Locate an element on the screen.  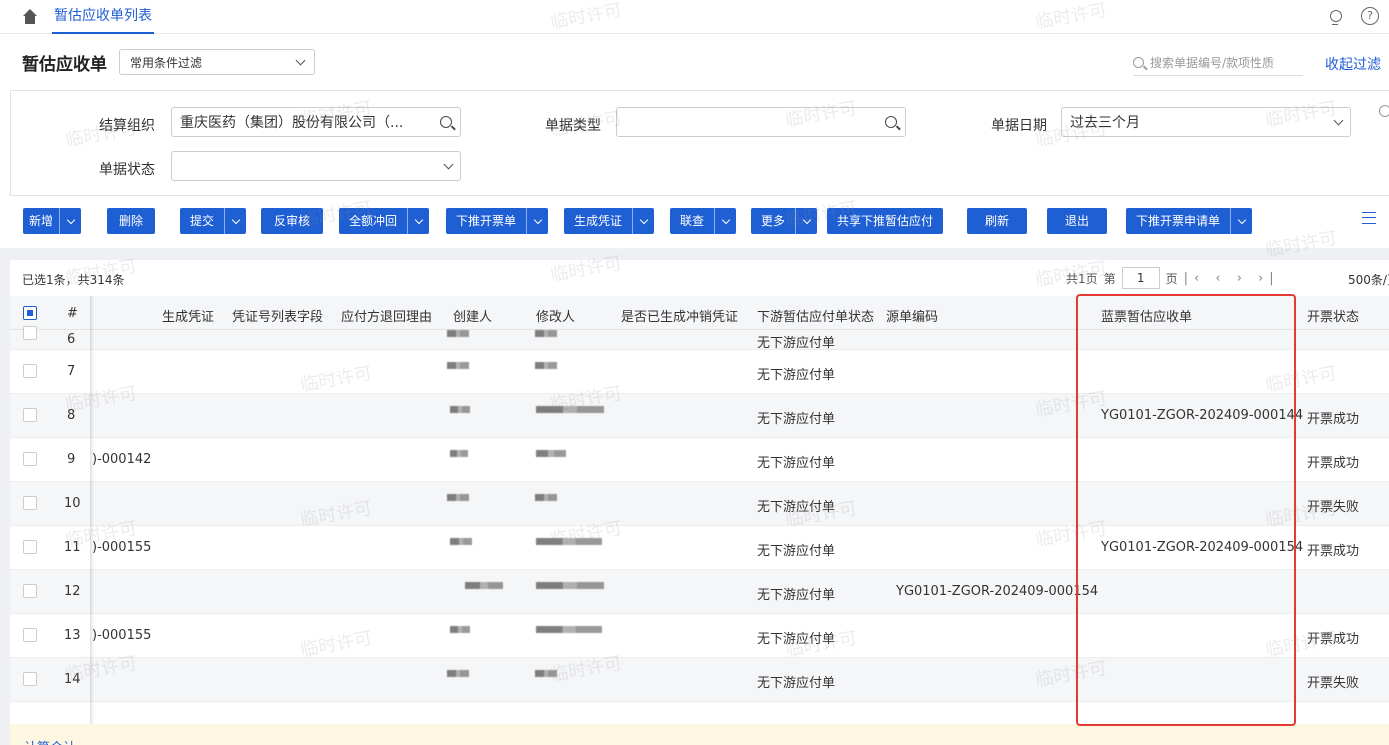
push-invoice-request-button: 下推开票申请单 is located at coordinates (1189, 221).